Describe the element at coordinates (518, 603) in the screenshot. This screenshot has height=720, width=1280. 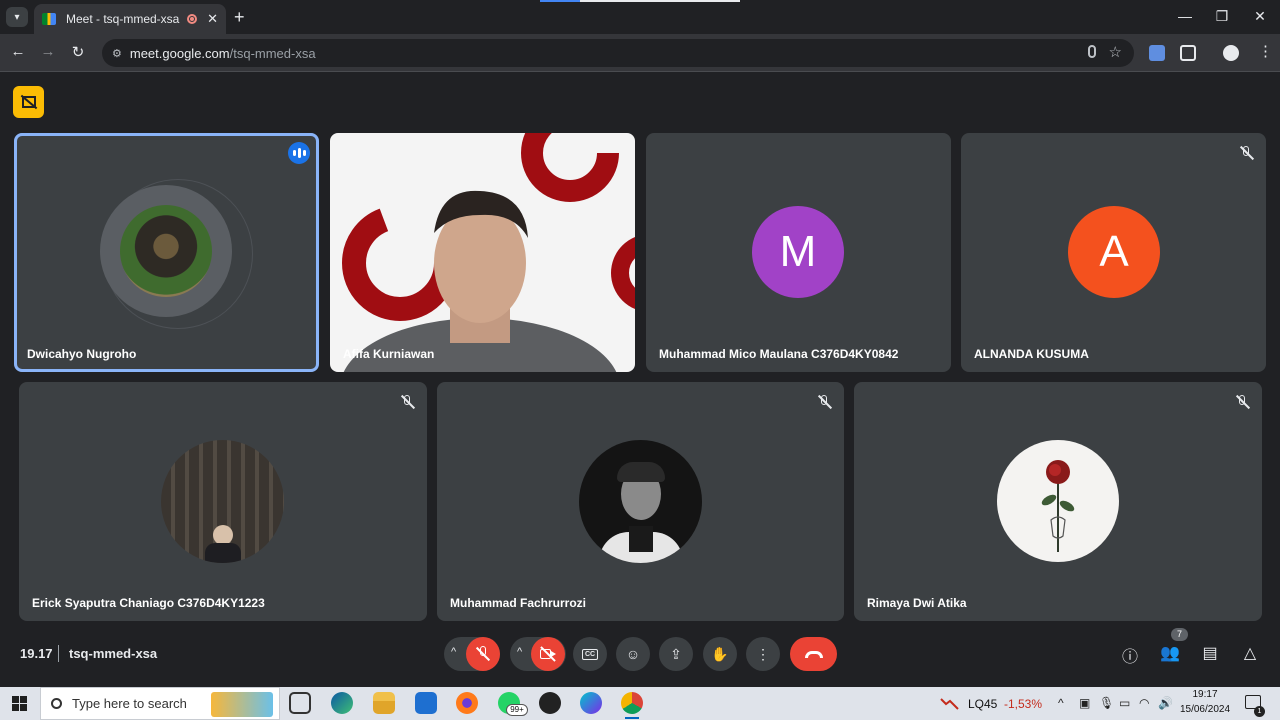
I see `participant-name: Muhammad Fachrurrozi` at that location.